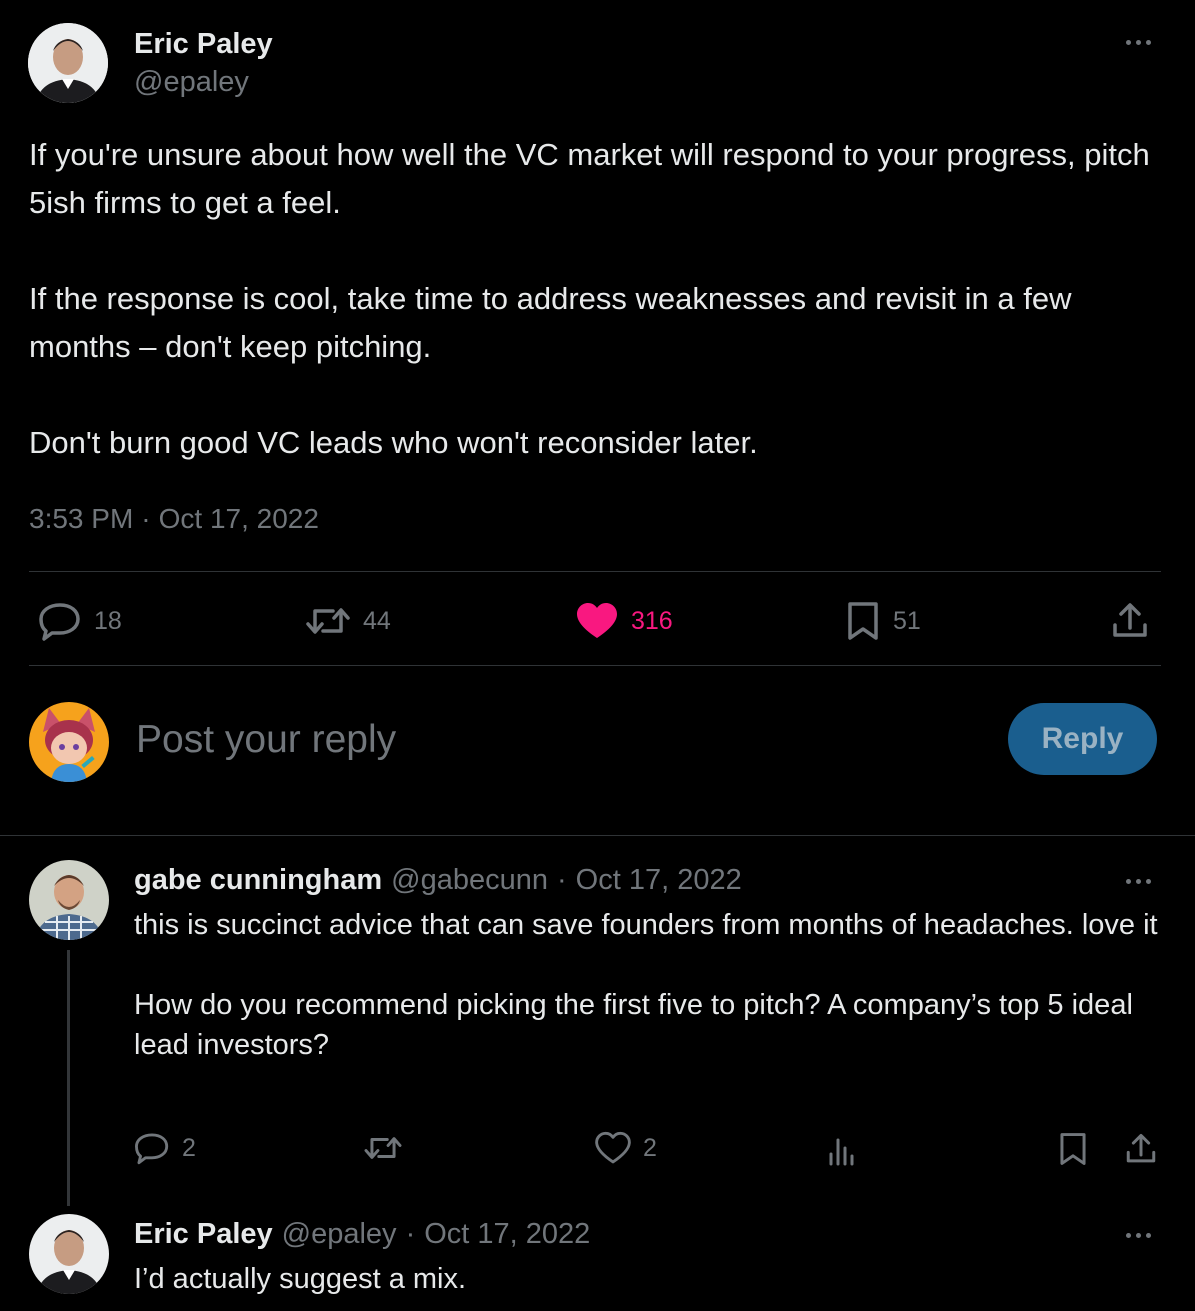  Describe the element at coordinates (108, 620) in the screenshot. I see `reply-count: 18` at that location.